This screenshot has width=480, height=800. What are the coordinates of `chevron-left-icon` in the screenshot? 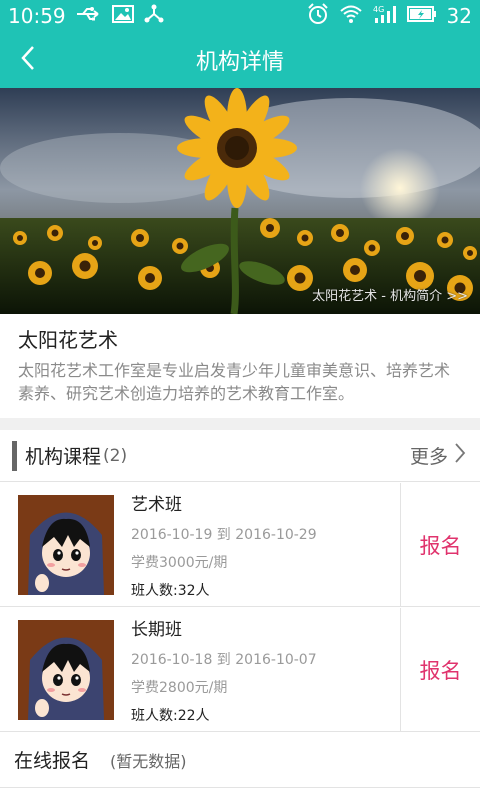 It's located at (28, 60).